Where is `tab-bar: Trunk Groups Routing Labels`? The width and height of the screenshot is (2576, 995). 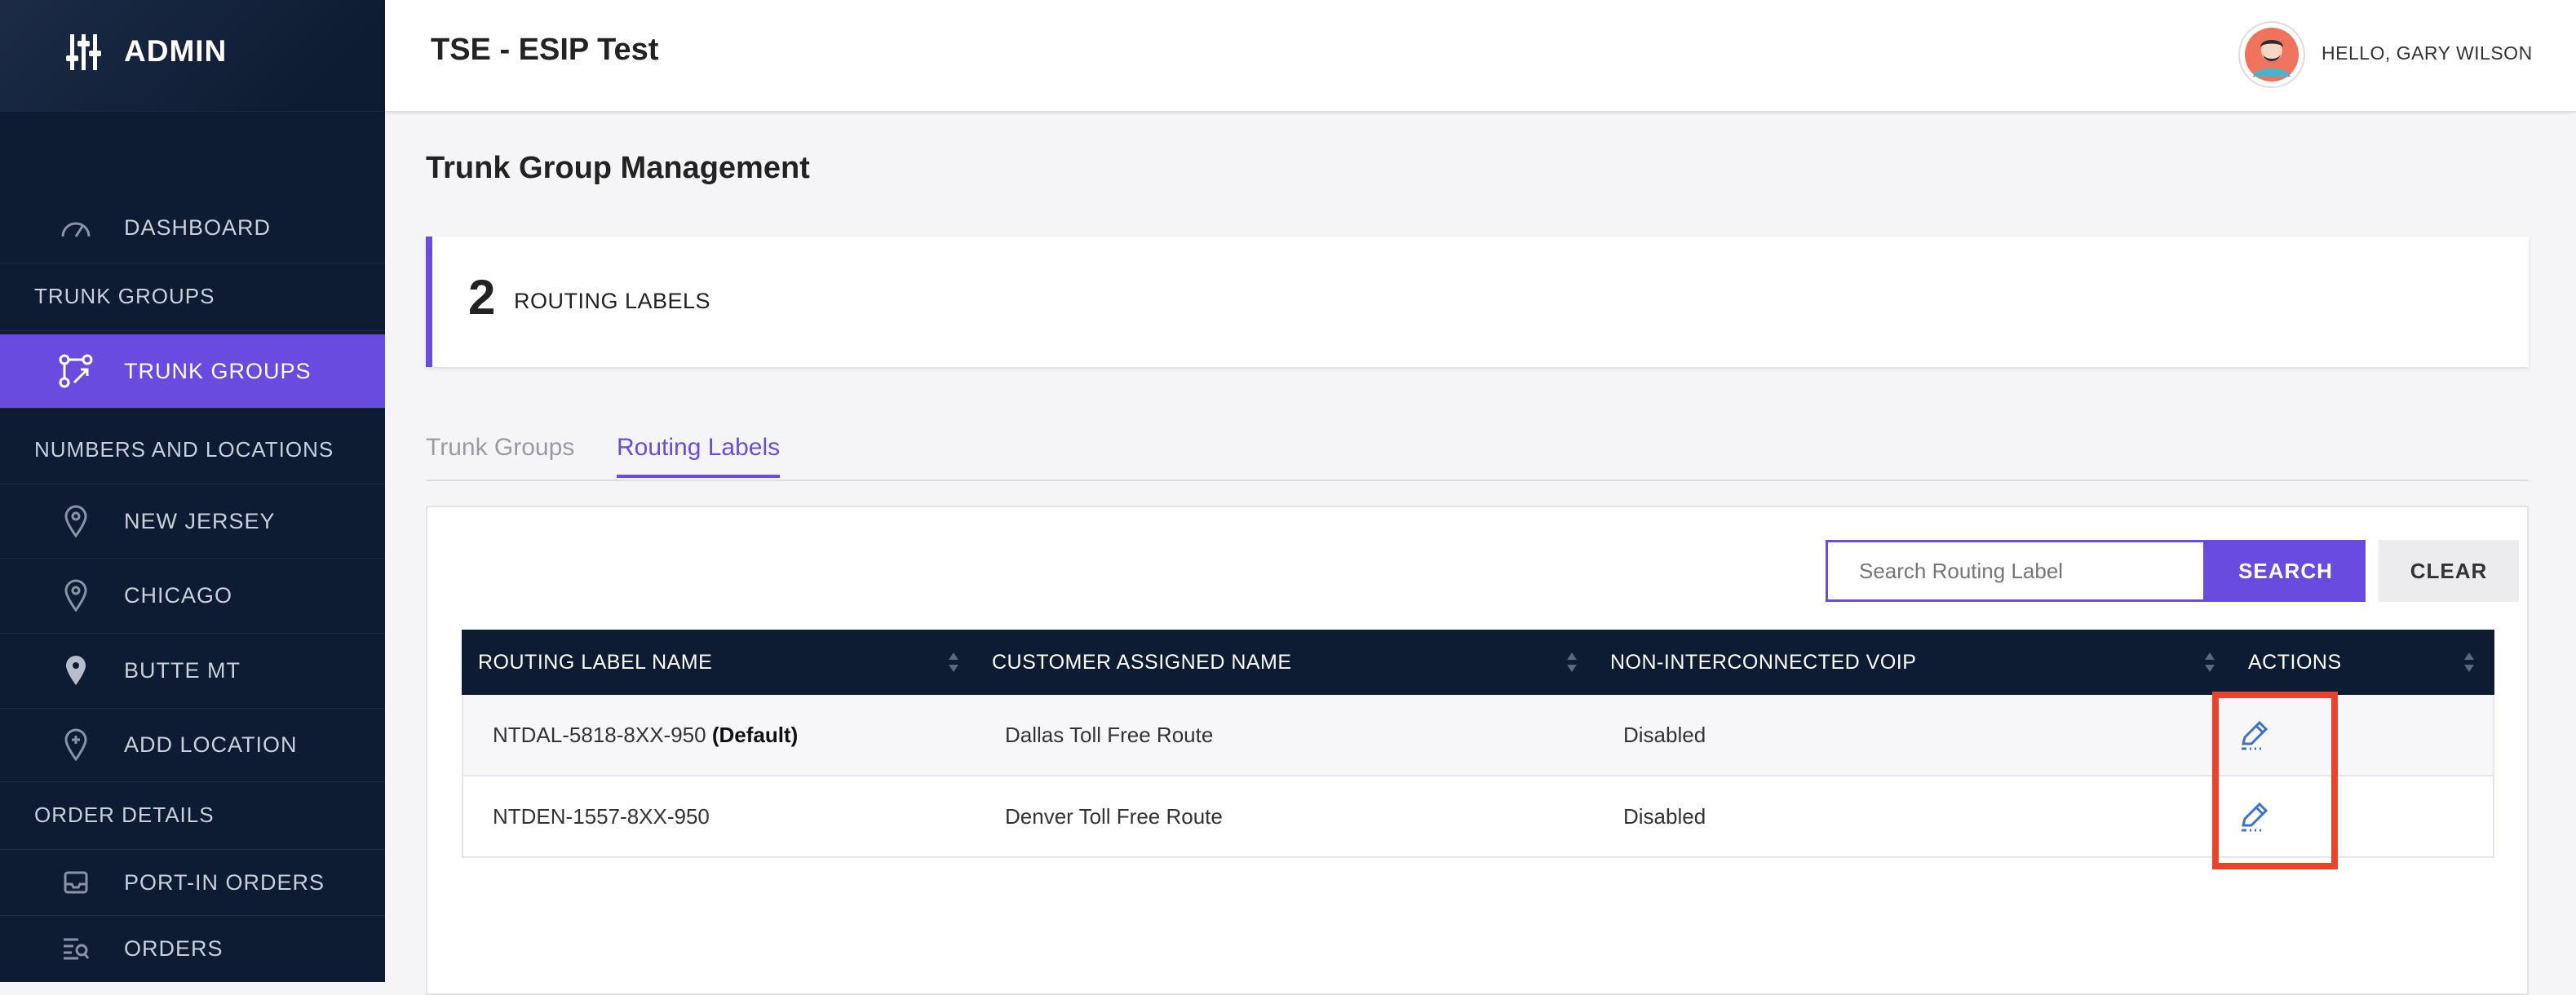
tab-bar: Trunk Groups Routing Labels is located at coordinates (1477, 452).